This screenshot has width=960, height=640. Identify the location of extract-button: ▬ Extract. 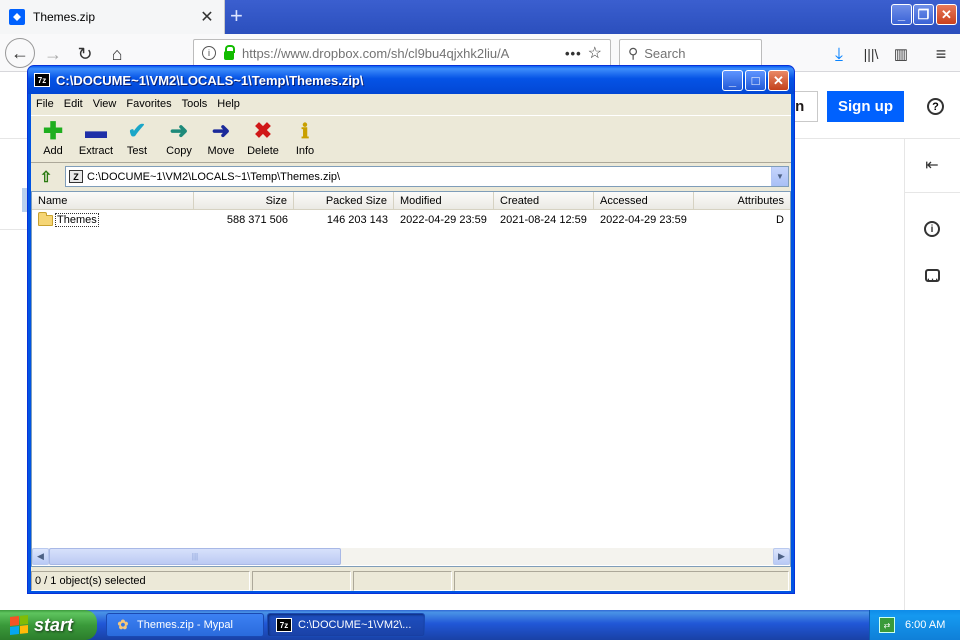
(96, 140).